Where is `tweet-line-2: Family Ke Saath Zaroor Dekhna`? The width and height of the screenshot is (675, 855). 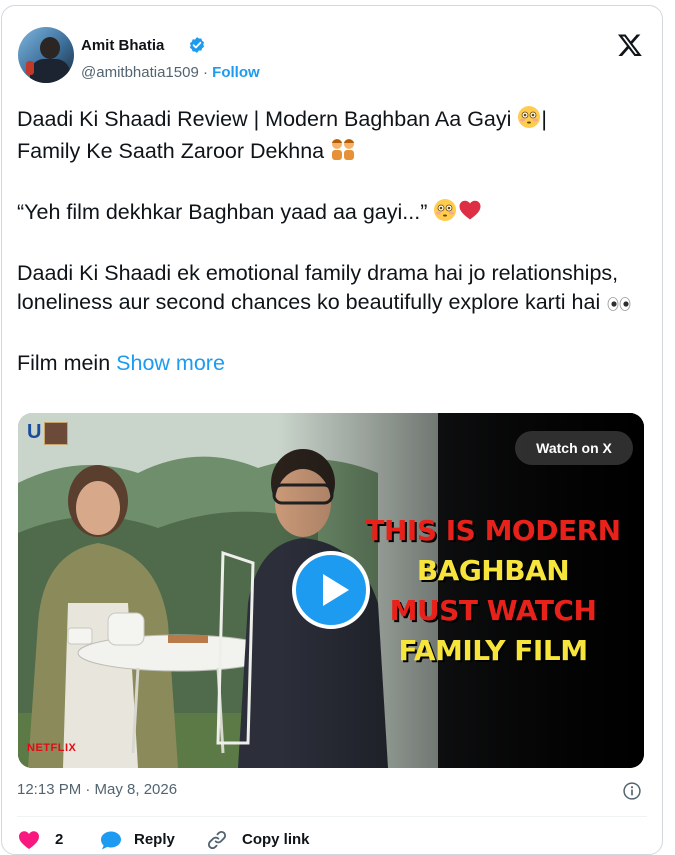 tweet-line-2: Family Ke Saath Zaroor Dekhna is located at coordinates (332, 153).